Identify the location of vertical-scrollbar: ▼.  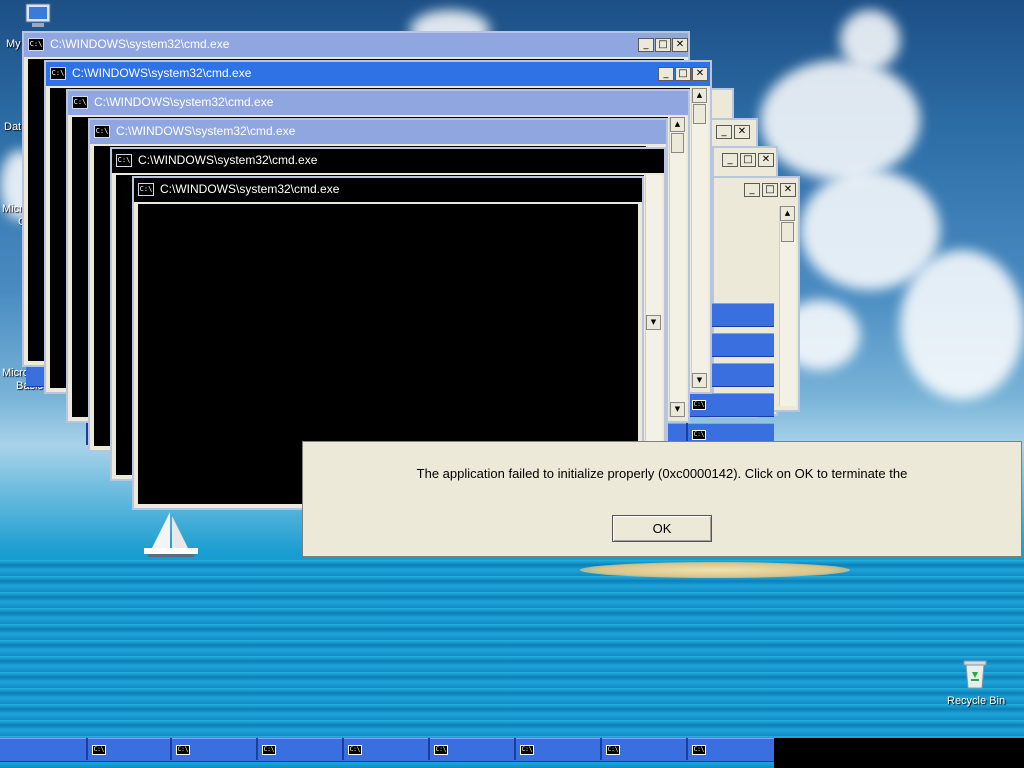
(653, 325).